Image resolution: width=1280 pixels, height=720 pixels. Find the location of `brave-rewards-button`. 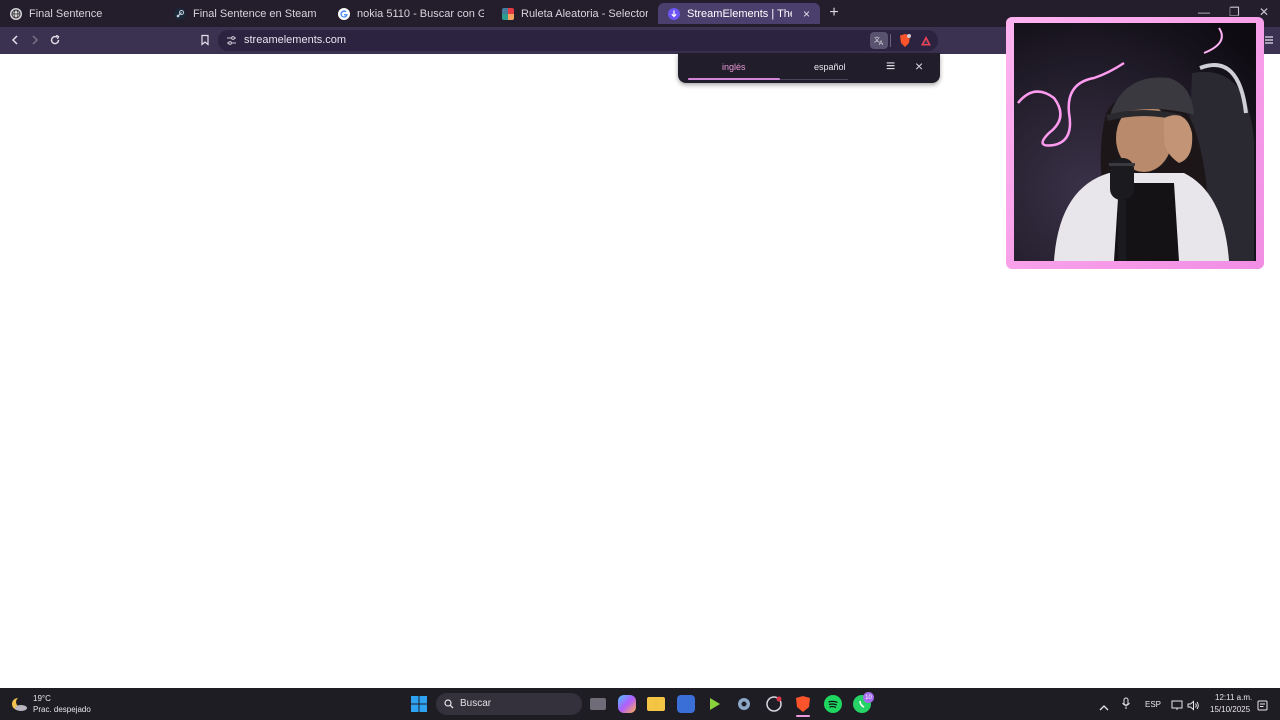

brave-rewards-button is located at coordinates (926, 40).